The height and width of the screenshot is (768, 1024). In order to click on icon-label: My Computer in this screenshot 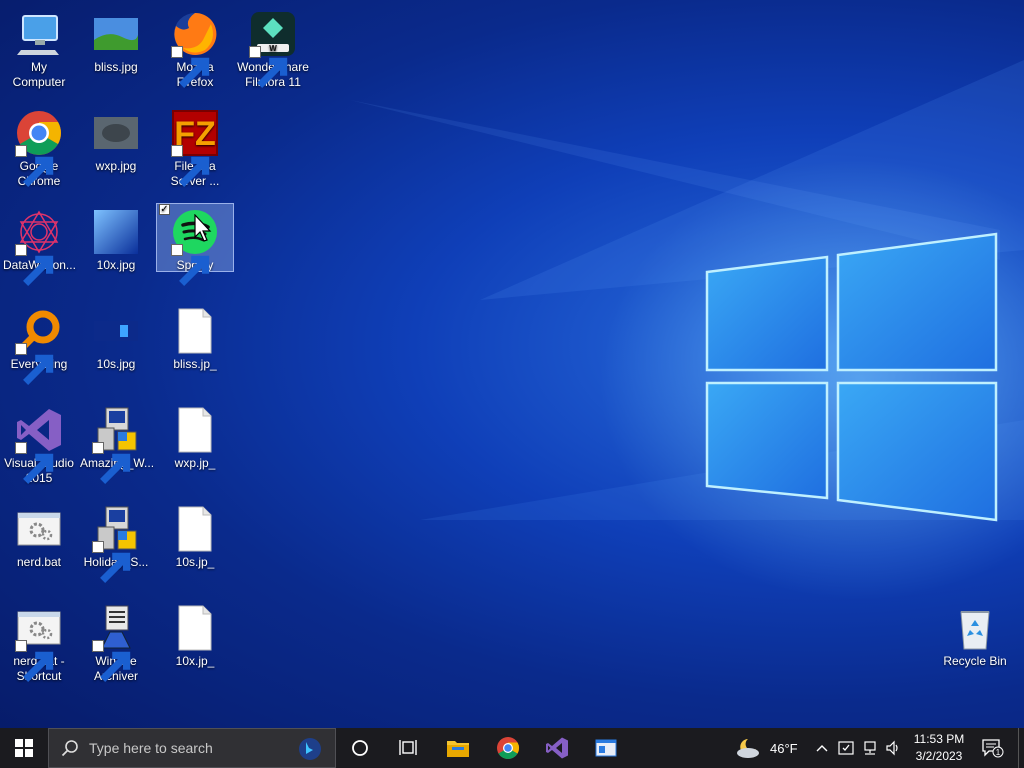, I will do `click(39, 74)`.